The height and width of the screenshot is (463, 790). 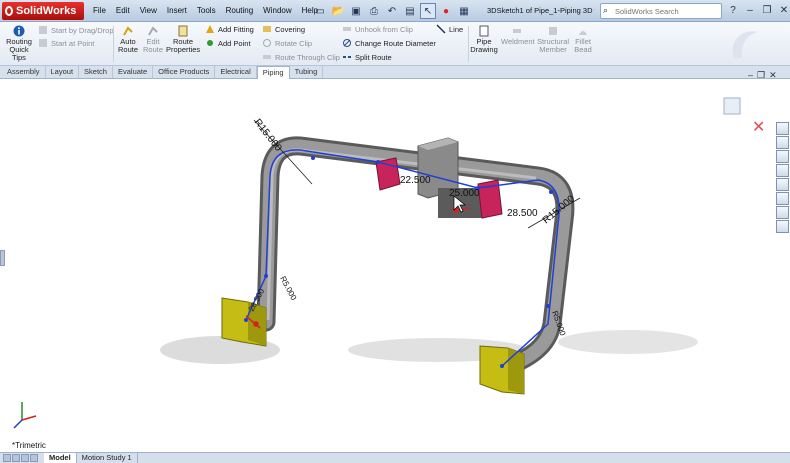 I want to click on dim-r-left-lower: R5.000, so click(x=288, y=288).